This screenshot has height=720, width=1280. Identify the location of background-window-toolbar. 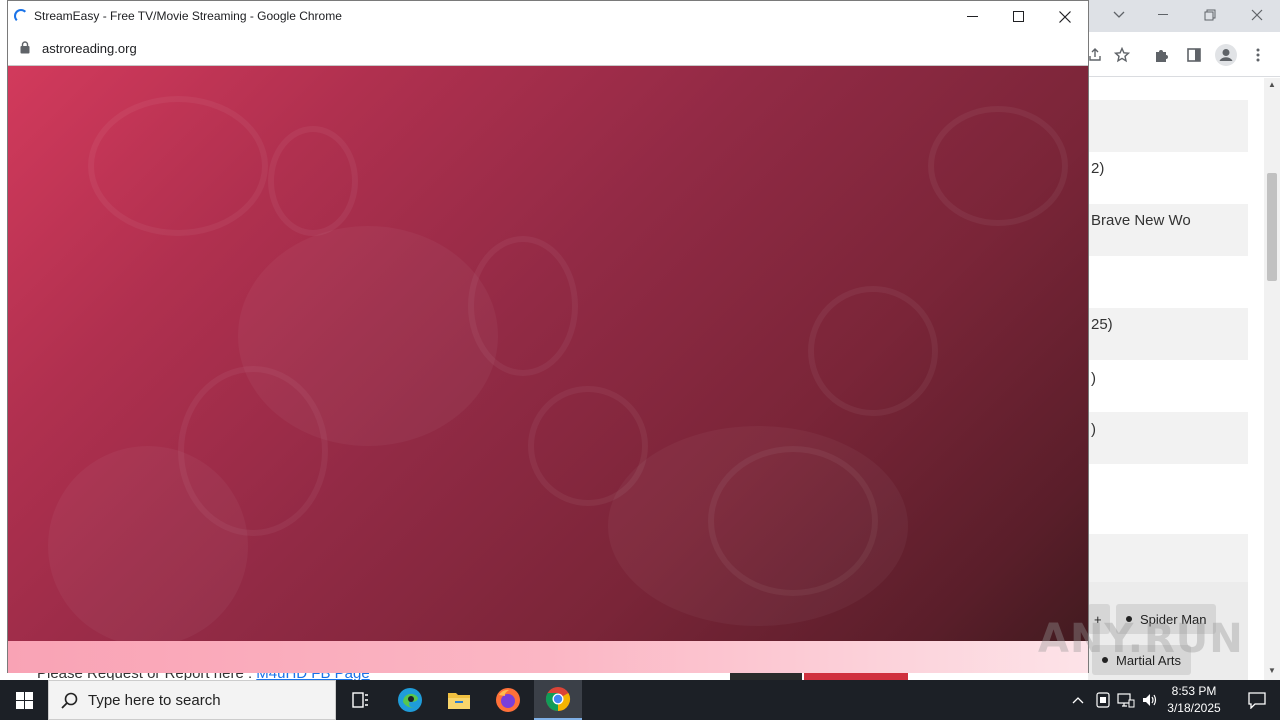
(1184, 54).